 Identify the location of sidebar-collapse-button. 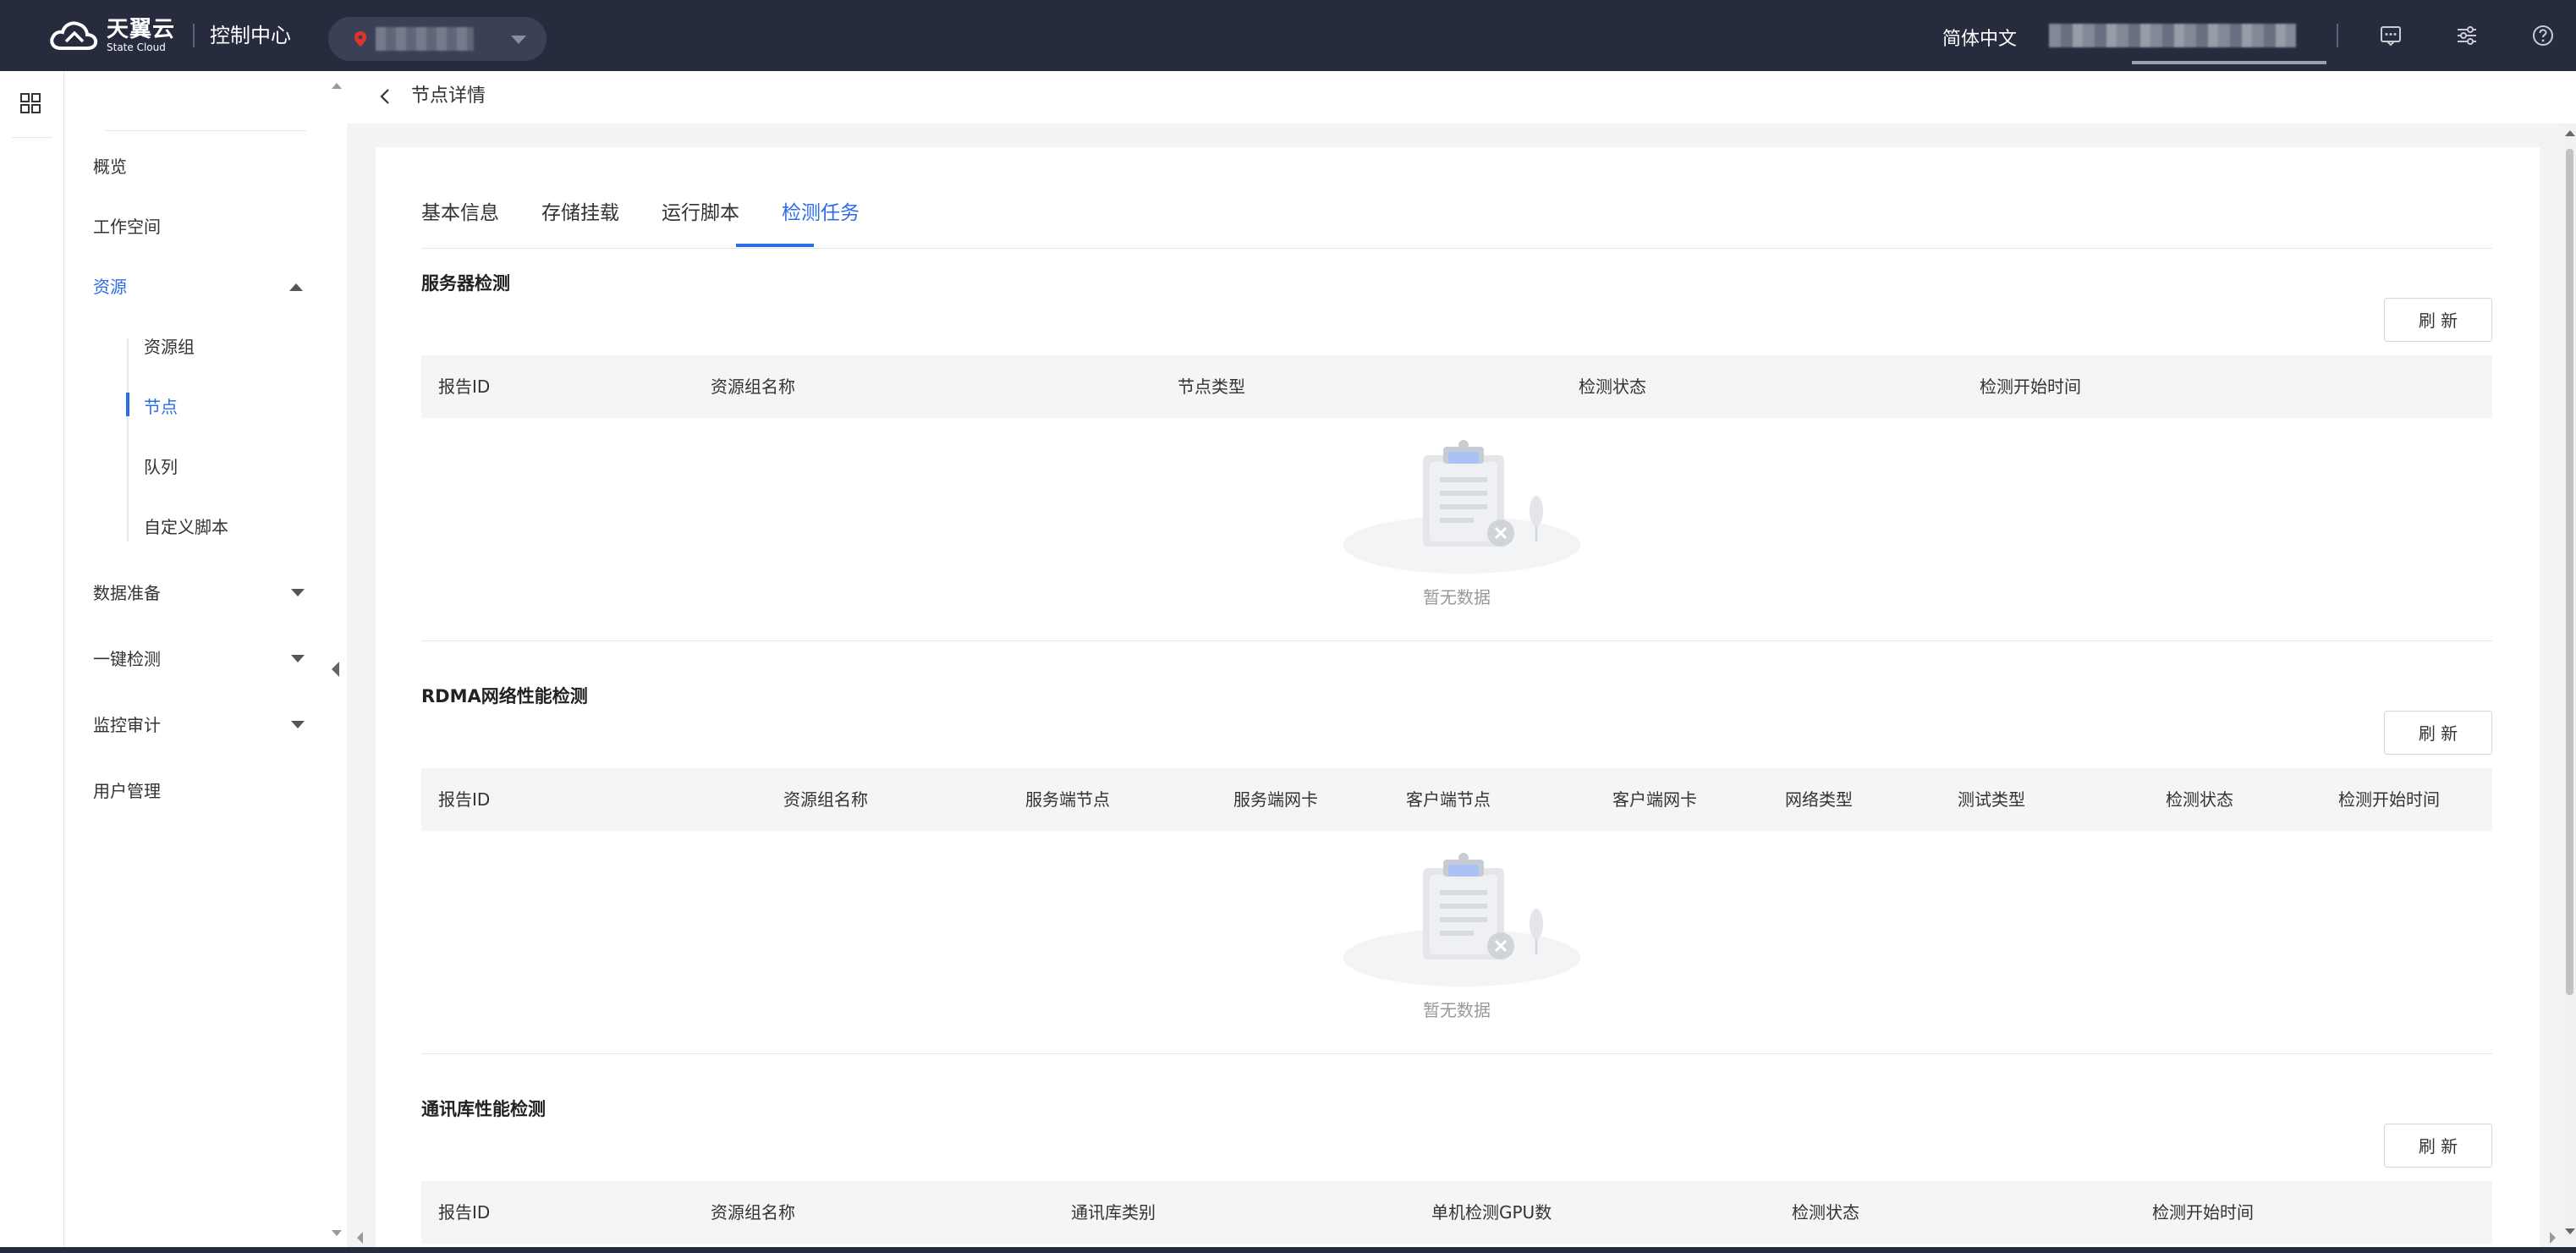
(337, 668).